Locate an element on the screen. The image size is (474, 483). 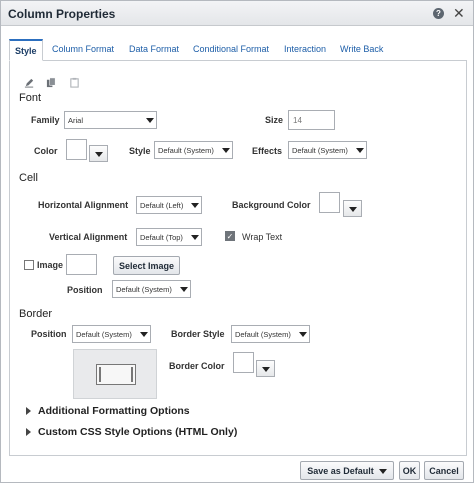
border-style-label: Border Style is located at coordinates (198, 334).